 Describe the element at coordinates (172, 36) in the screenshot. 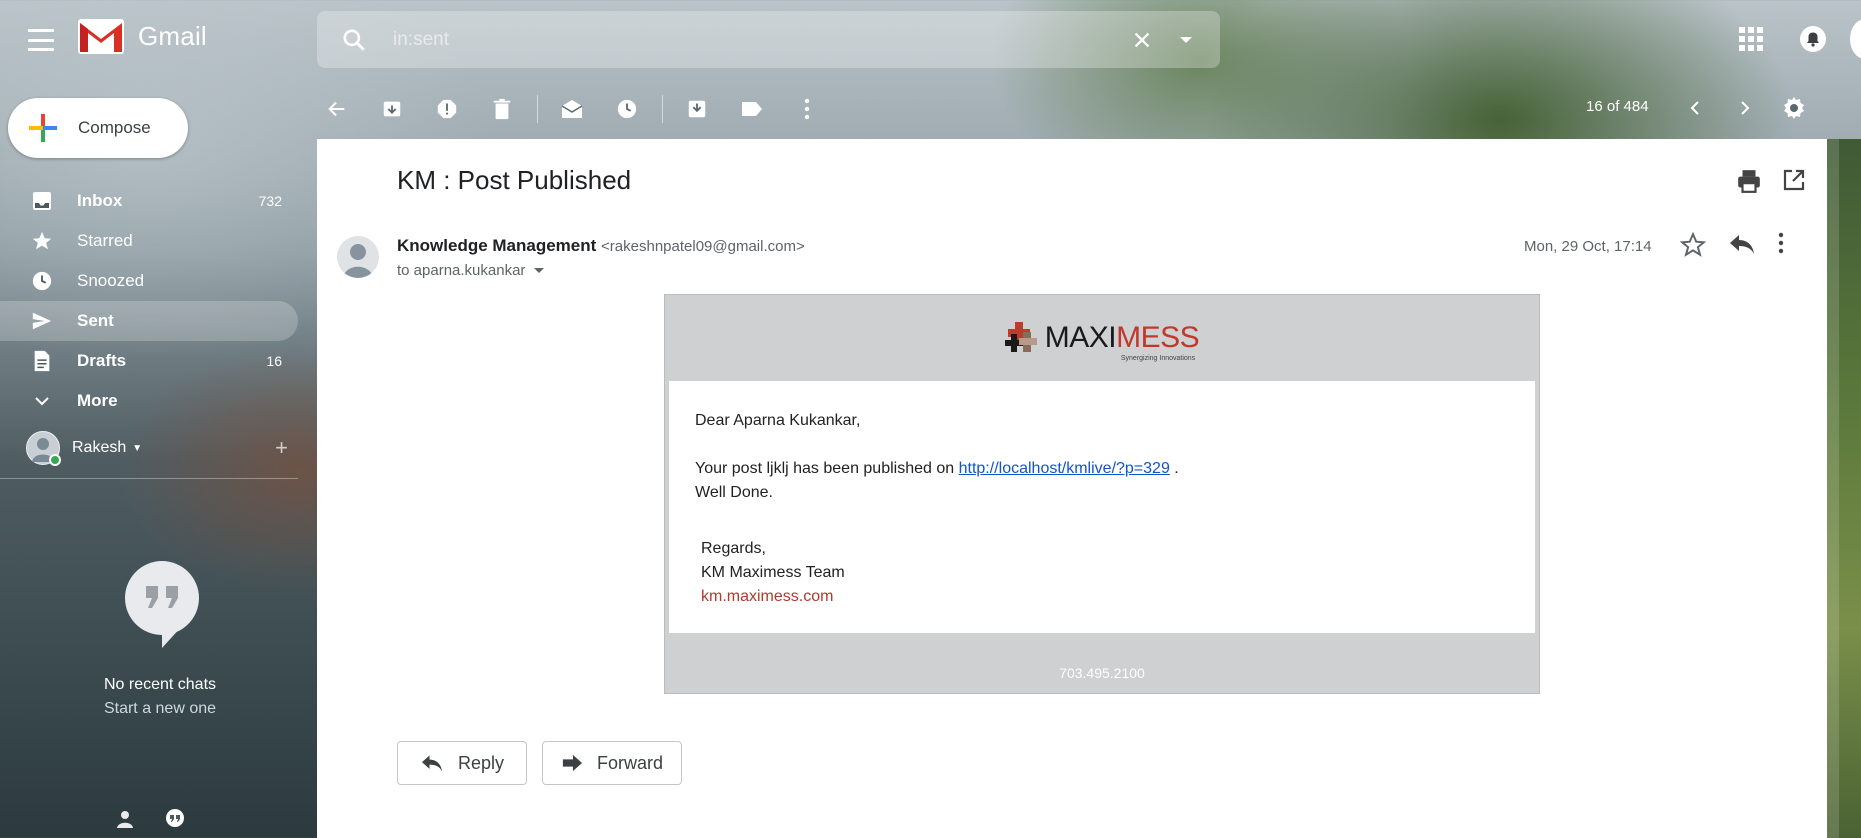

I see `app-name: Gmail` at that location.